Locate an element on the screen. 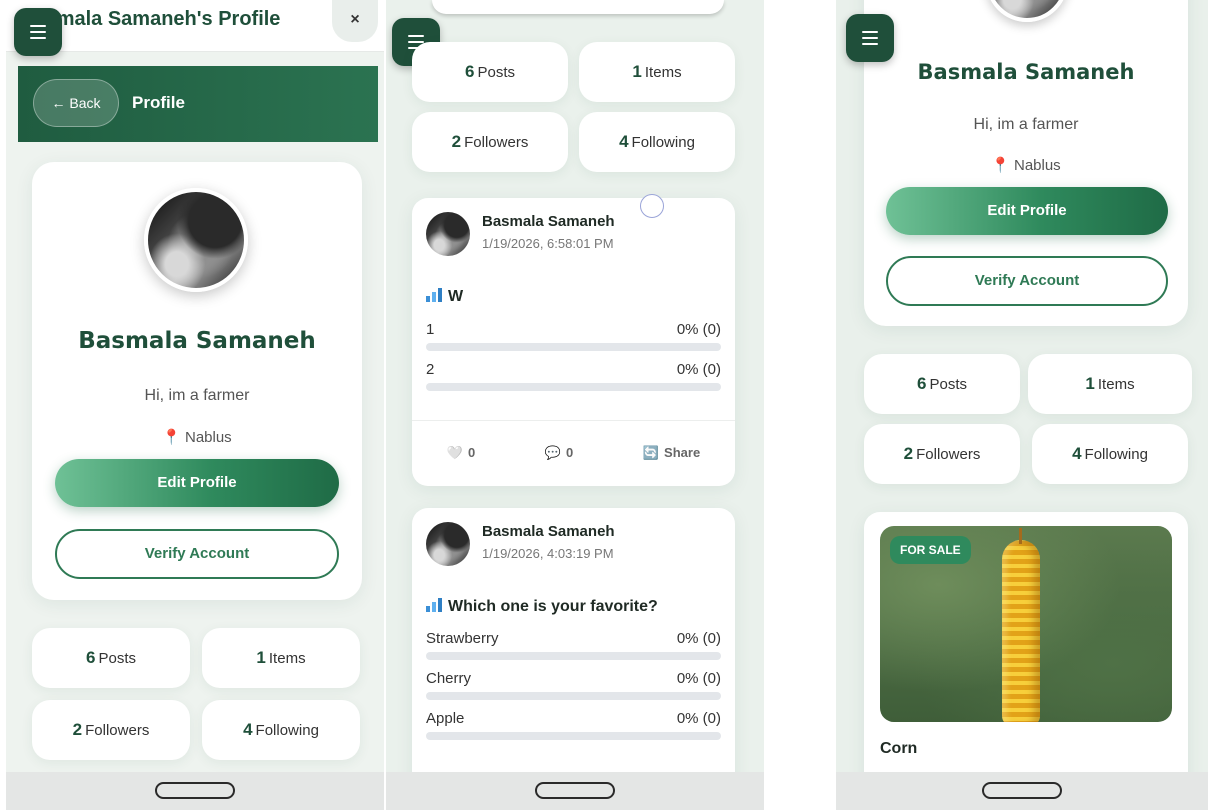 This screenshot has height=810, width=1215. divider is located at coordinates (573, 420).